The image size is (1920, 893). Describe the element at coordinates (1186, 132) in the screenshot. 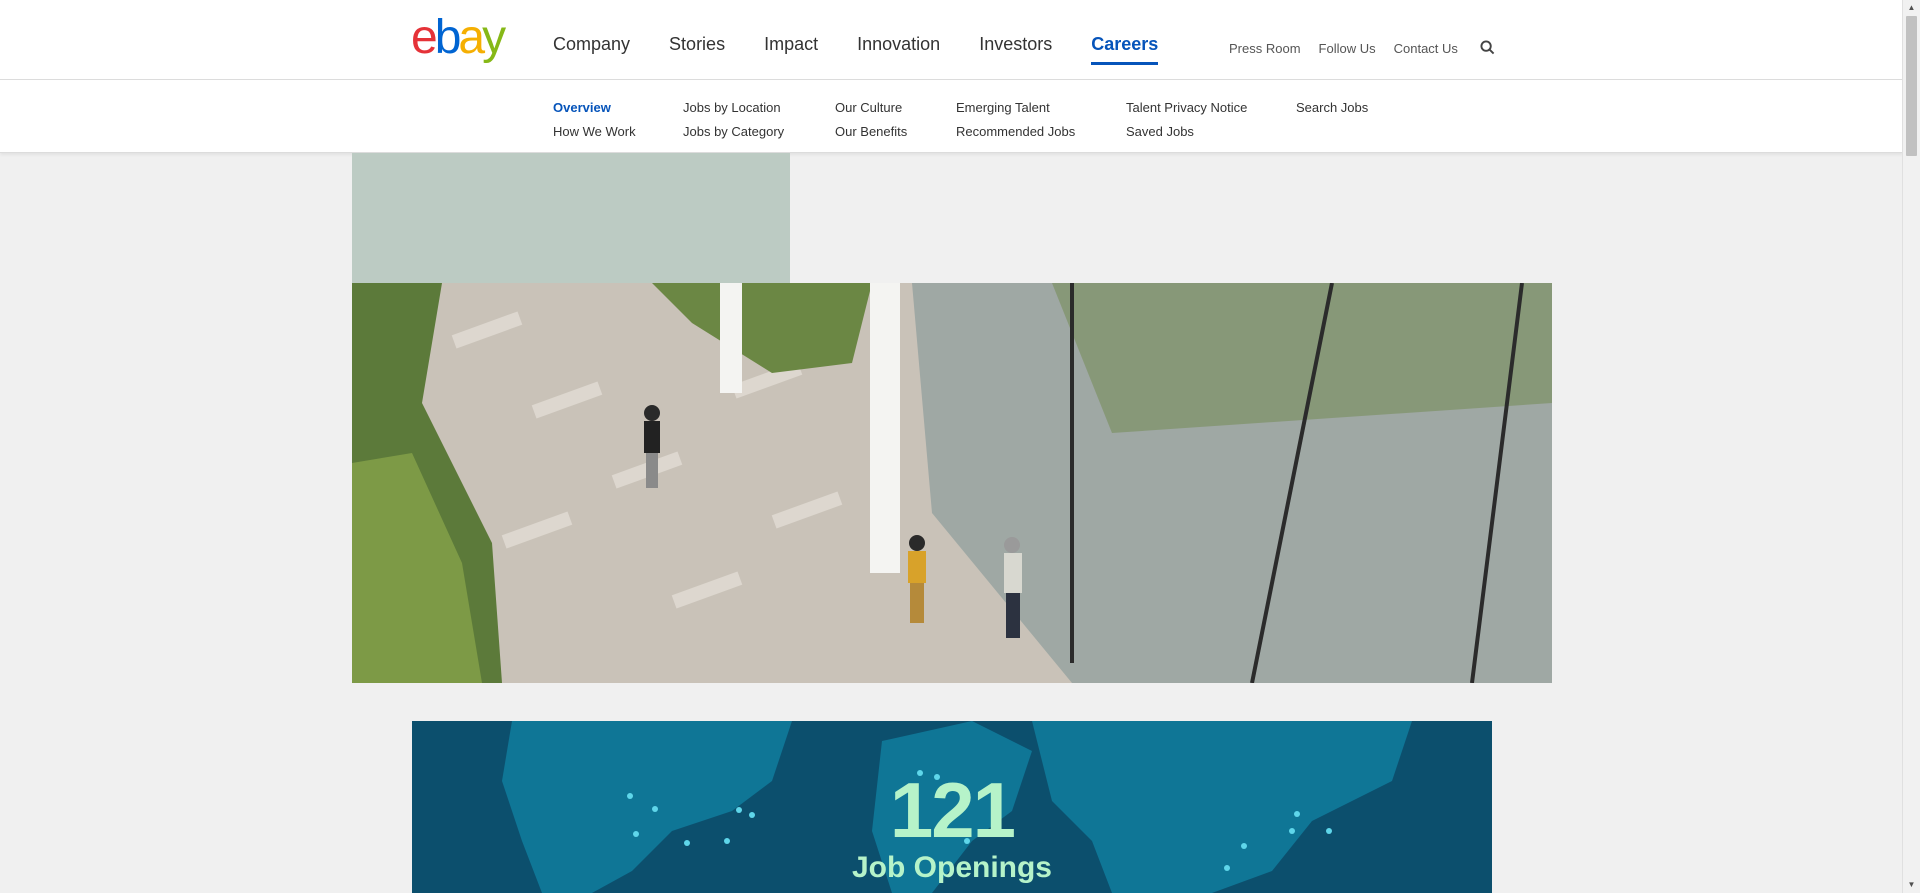

I see `subnav-saved-jobs: Saved Jobs` at that location.